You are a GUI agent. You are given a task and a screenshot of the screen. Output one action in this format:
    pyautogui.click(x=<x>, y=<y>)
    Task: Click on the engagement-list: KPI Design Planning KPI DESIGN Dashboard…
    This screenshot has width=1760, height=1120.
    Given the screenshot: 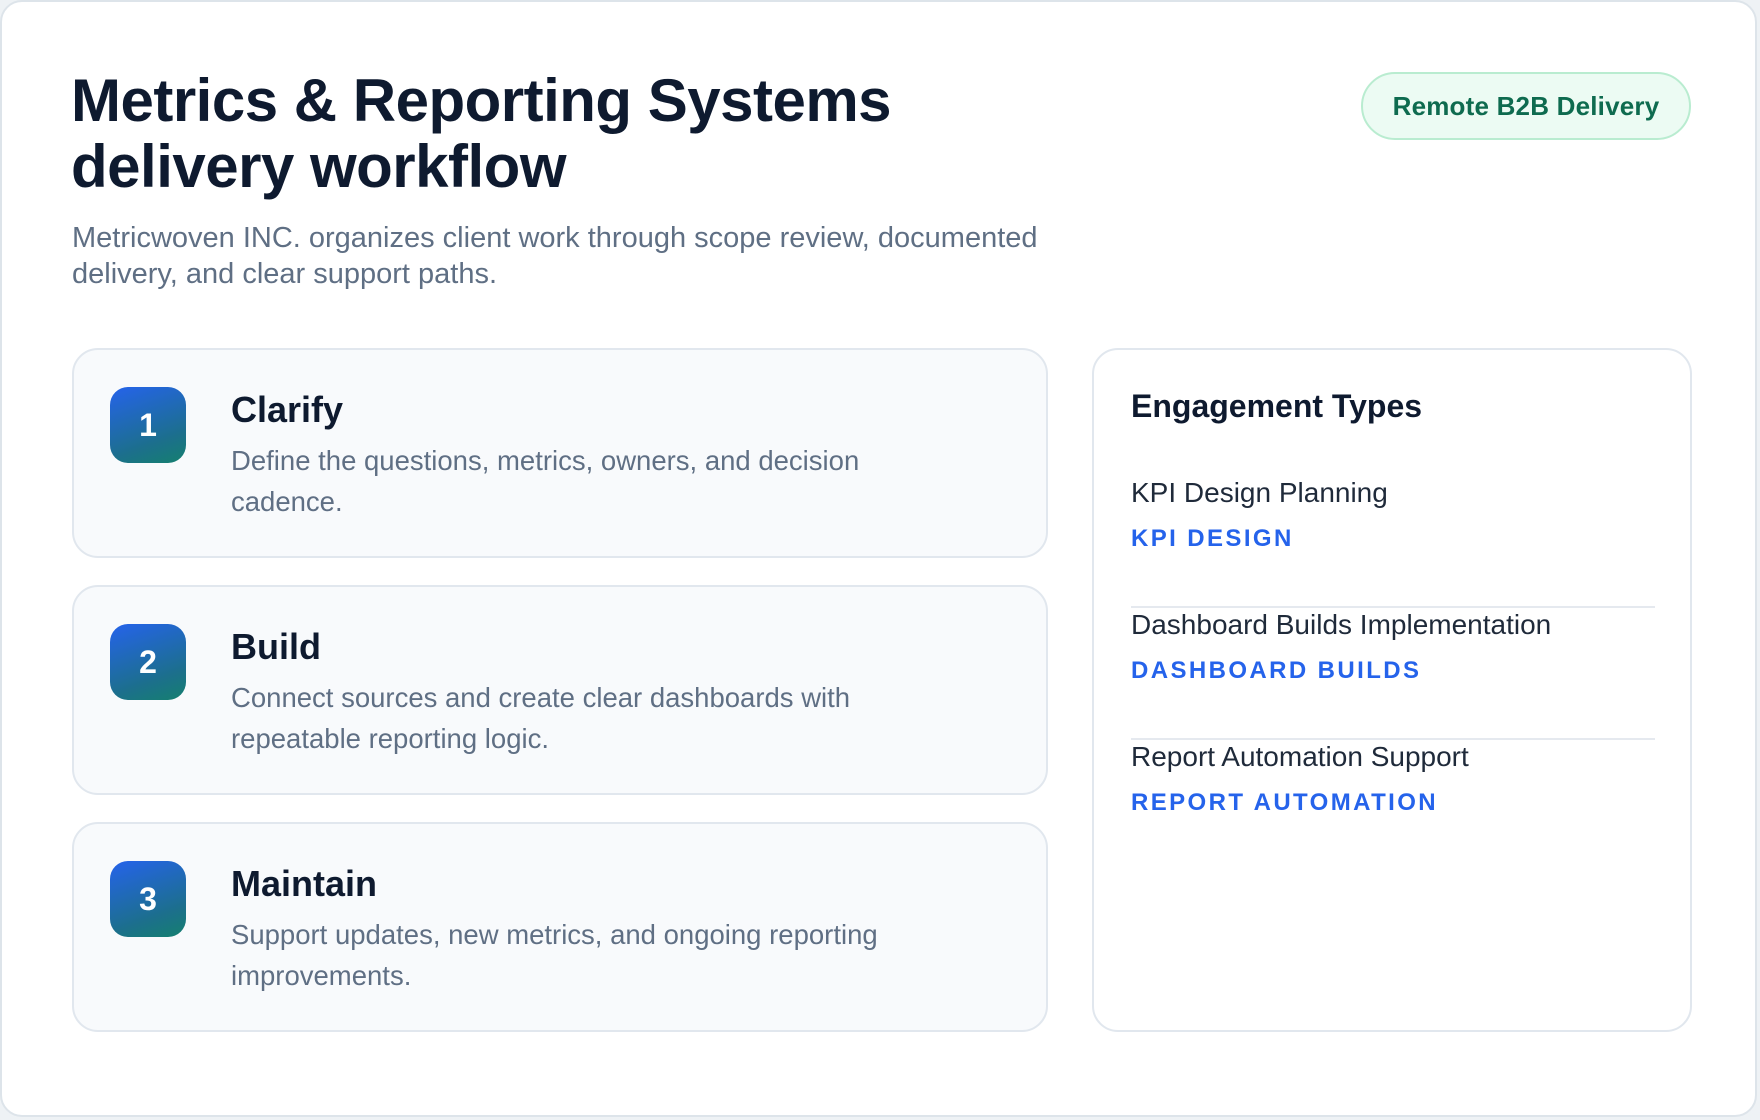 What is the action you would take?
    pyautogui.click(x=1393, y=674)
    